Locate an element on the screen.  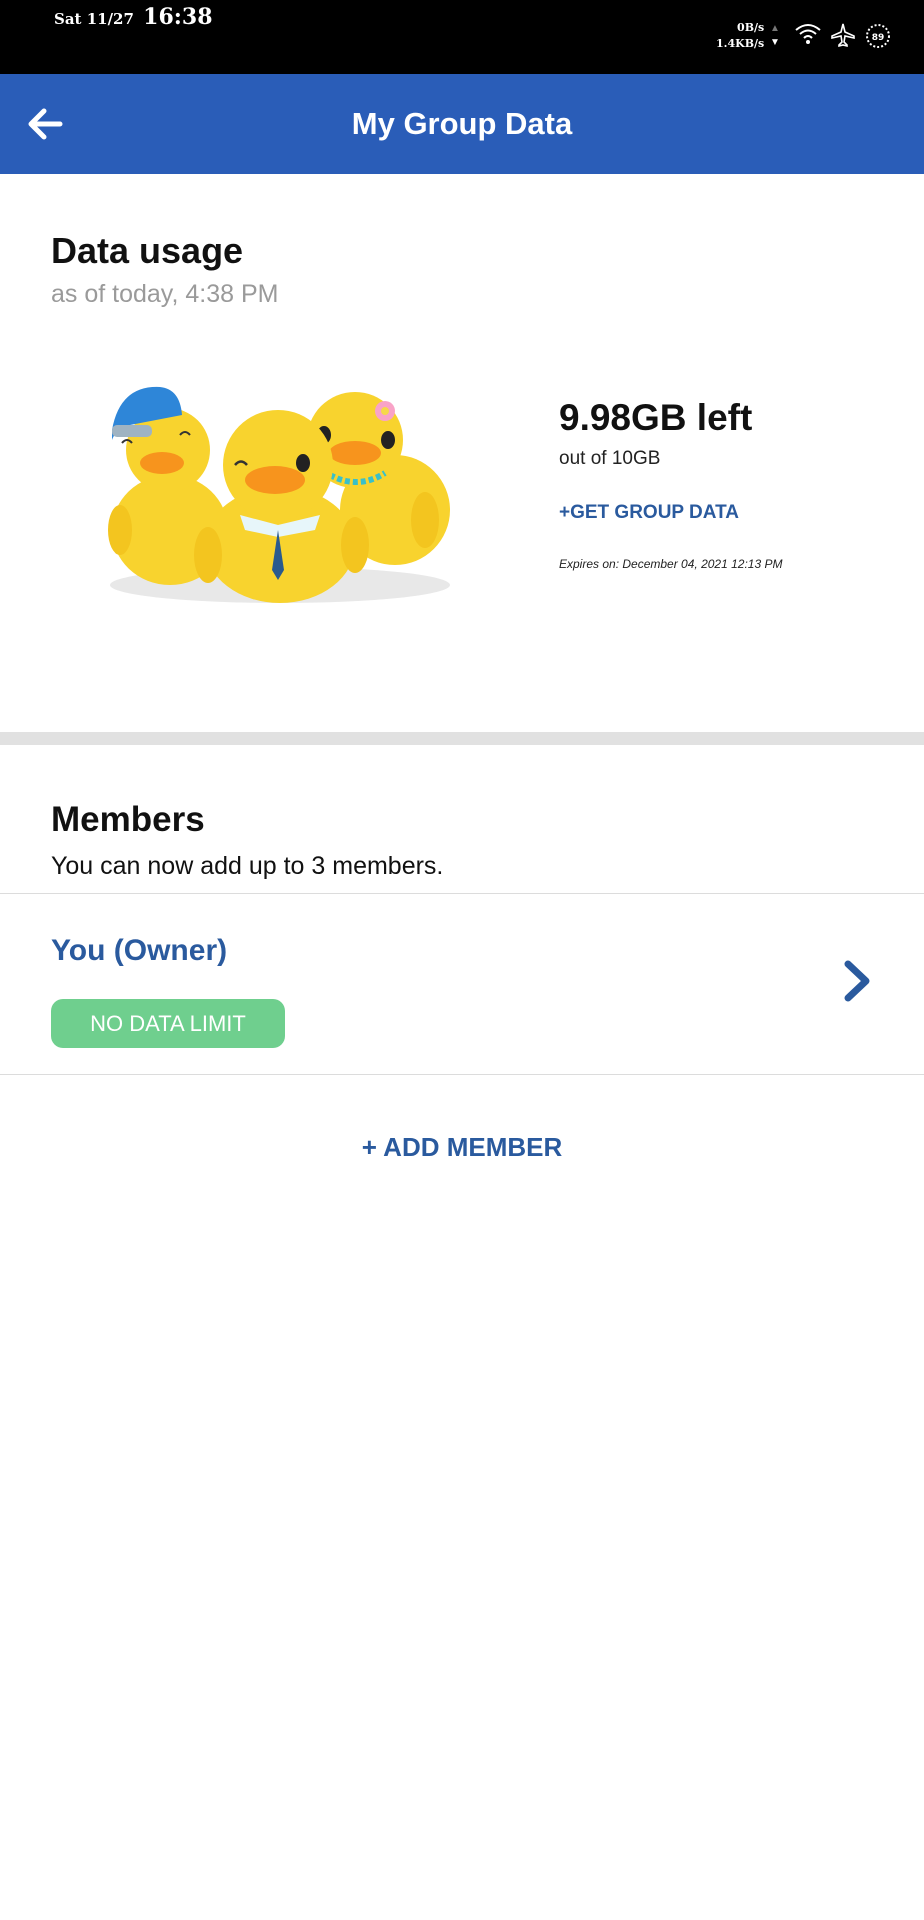
status-bar: Sat 11/27 16:38 0B/s 1.4KB/s ▲ ▼ 89 is located at coordinates (462, 37).